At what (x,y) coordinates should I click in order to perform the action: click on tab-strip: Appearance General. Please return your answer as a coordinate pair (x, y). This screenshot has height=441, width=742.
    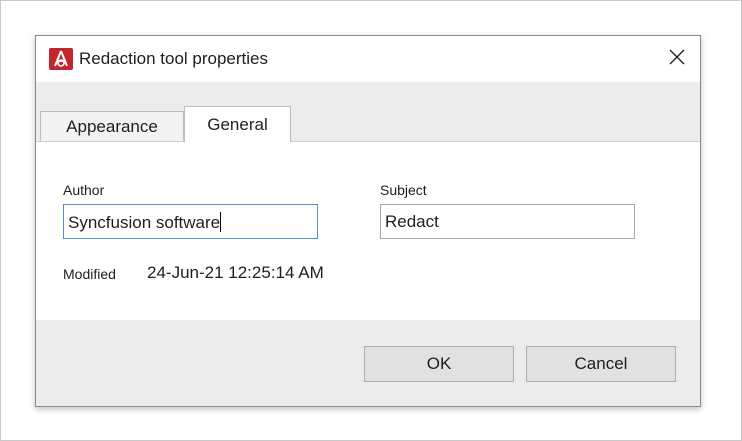
    Looking at the image, I should click on (368, 112).